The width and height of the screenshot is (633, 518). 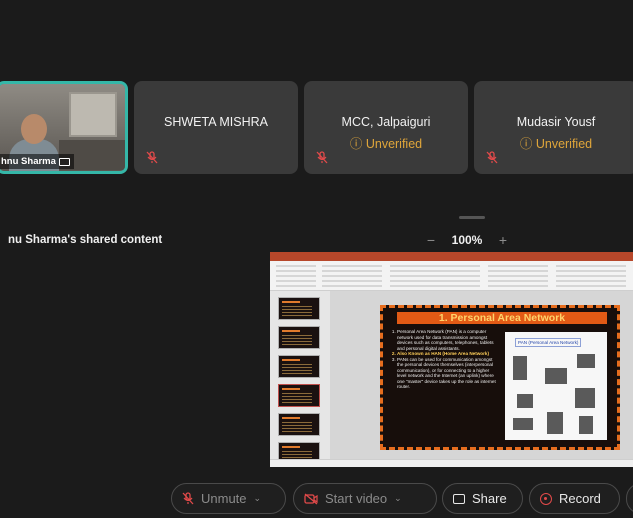 I want to click on participant-tile: MCC, Jalpaiguri ⓘ Unverified, so click(x=386, y=127).